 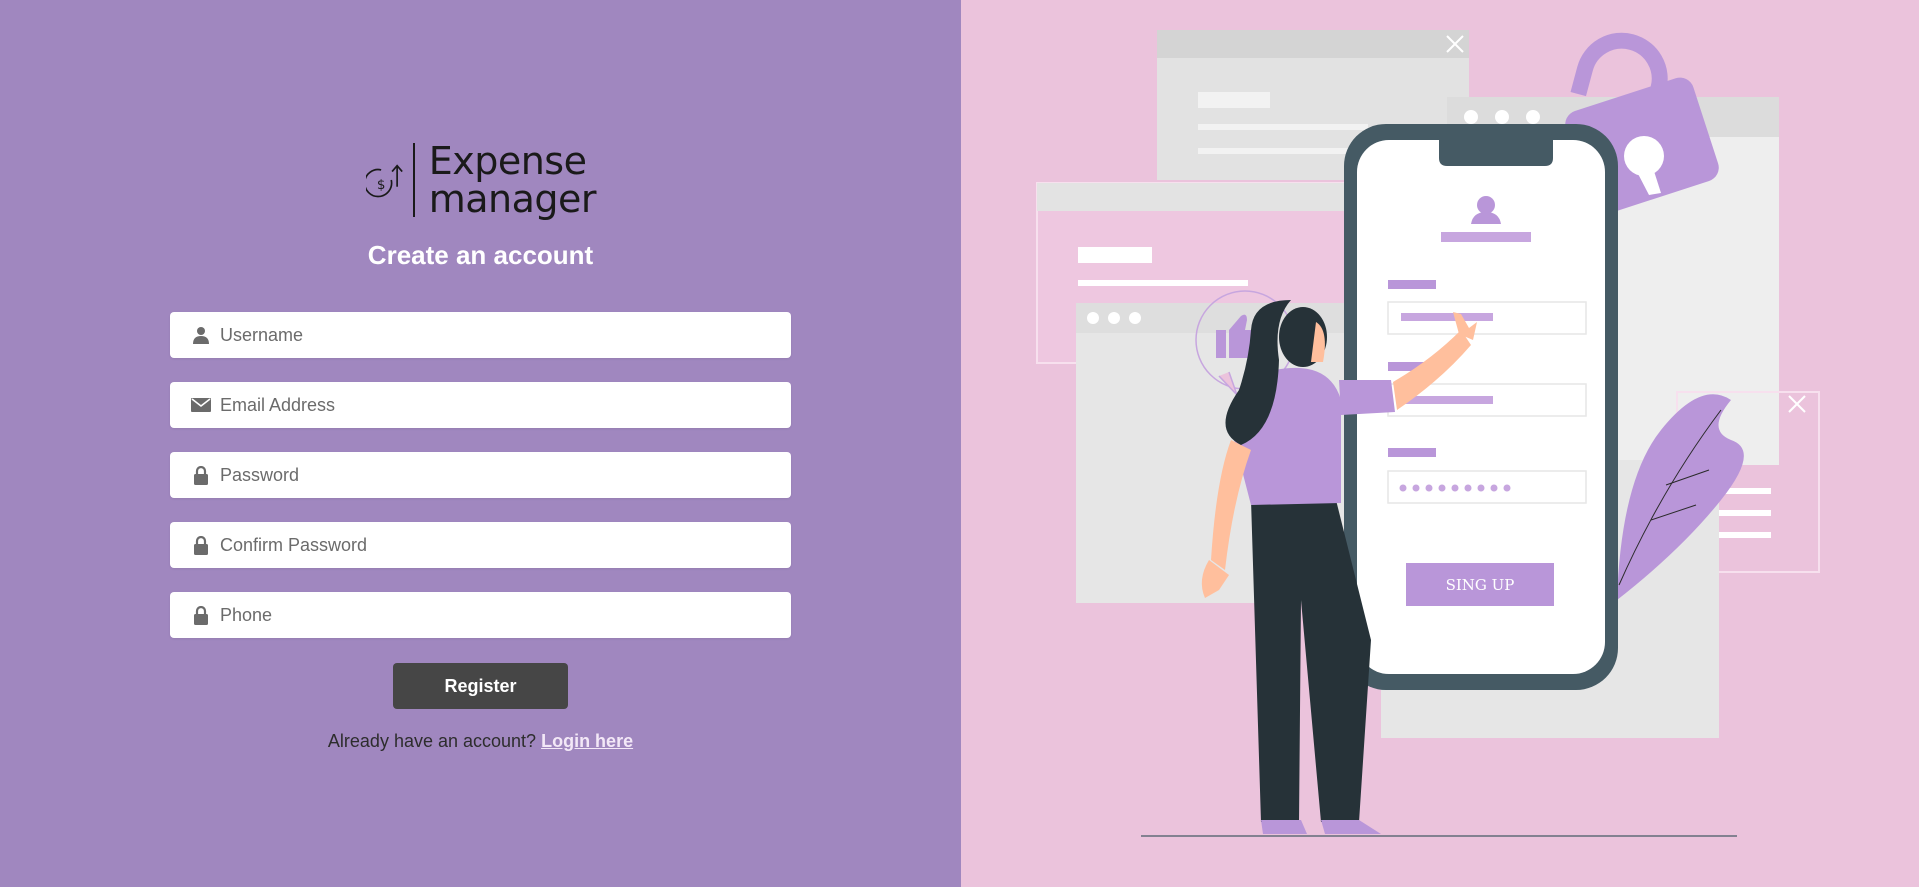 I want to click on brand-logo: $ Expense manager, so click(x=481, y=180).